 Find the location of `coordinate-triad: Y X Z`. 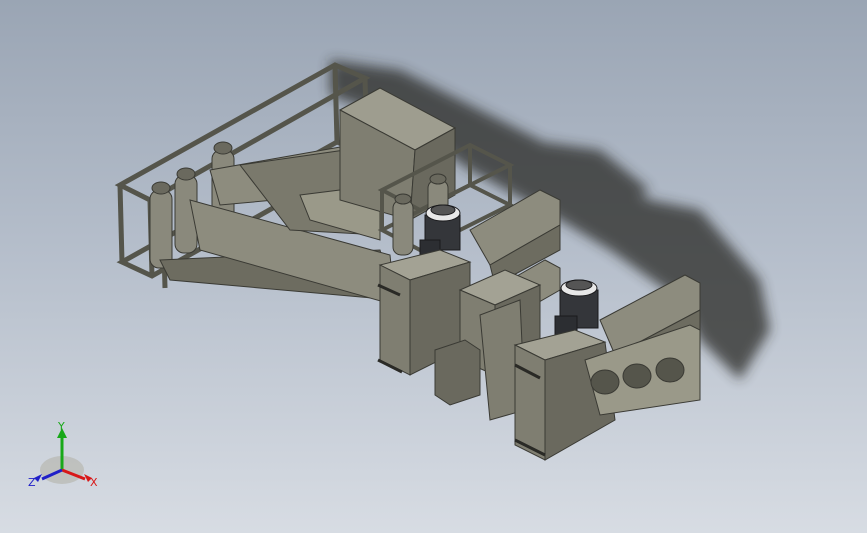

coordinate-triad: Y X Z is located at coordinates (63, 454).